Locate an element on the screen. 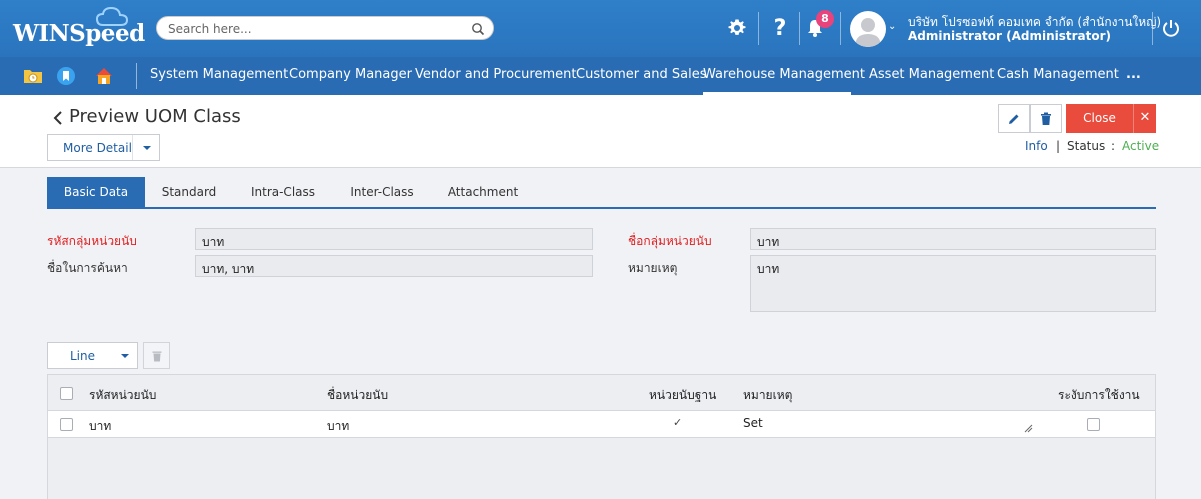 Image resolution: width=1201 pixels, height=499 pixels. tab-attachment: Attachment is located at coordinates (483, 192).